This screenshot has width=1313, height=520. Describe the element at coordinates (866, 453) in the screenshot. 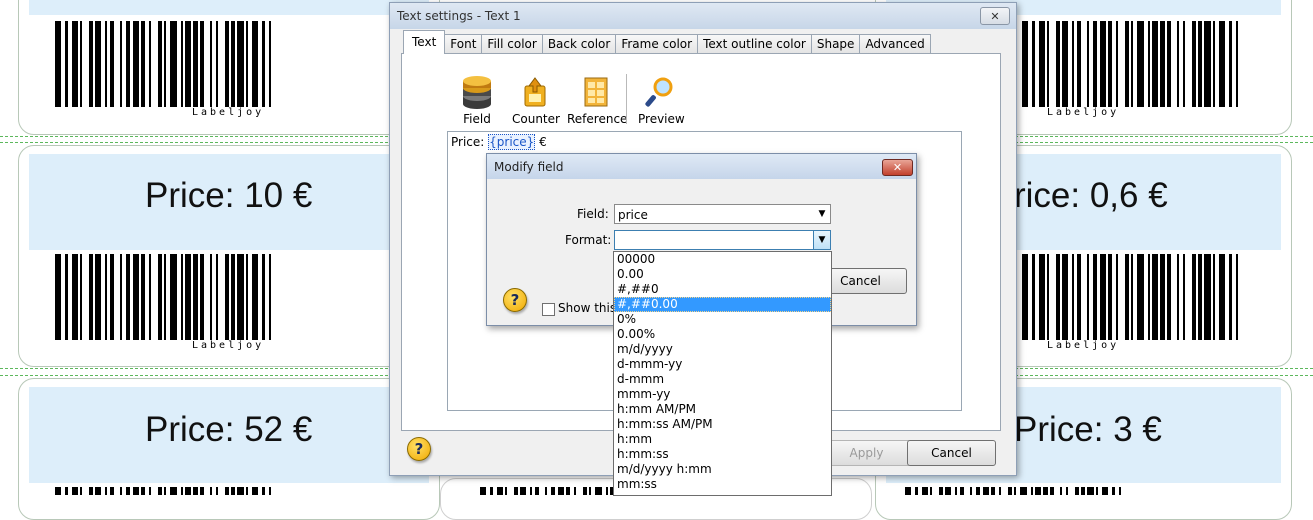

I see `apply-button: Apply` at that location.